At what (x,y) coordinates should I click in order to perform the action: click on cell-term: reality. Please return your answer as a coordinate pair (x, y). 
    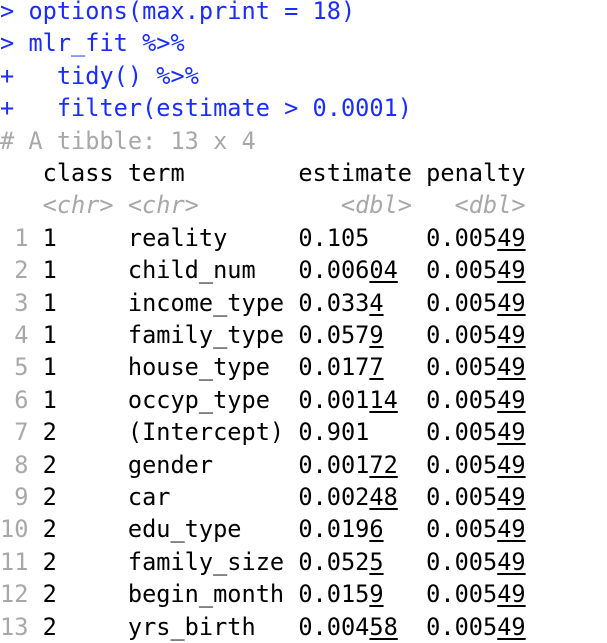
    Looking at the image, I should click on (177, 237).